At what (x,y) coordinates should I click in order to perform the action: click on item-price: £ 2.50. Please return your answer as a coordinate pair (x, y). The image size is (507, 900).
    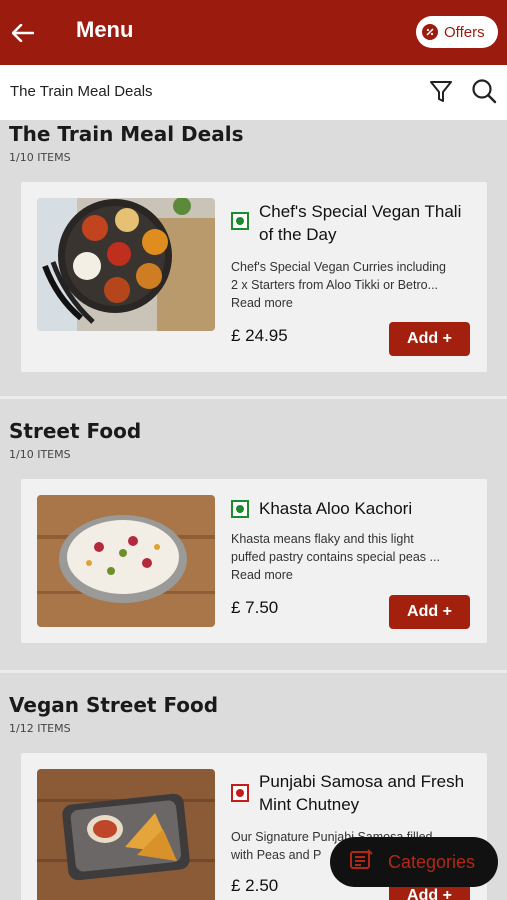
    Looking at the image, I should click on (255, 885).